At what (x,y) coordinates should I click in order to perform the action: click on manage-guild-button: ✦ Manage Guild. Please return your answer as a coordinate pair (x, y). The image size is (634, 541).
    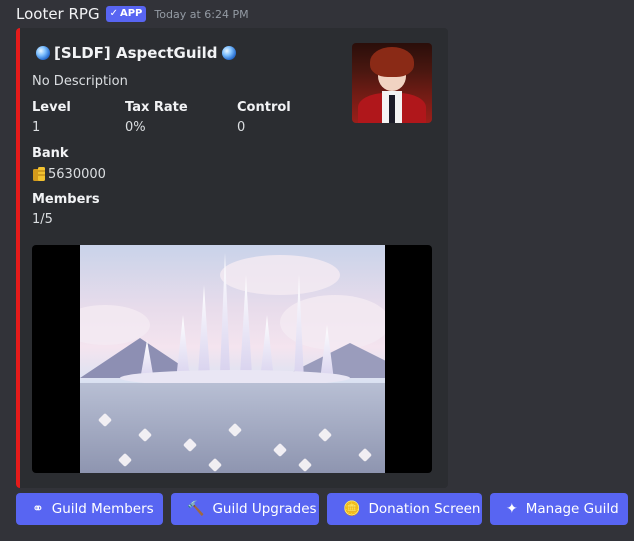
    Looking at the image, I should click on (559, 509).